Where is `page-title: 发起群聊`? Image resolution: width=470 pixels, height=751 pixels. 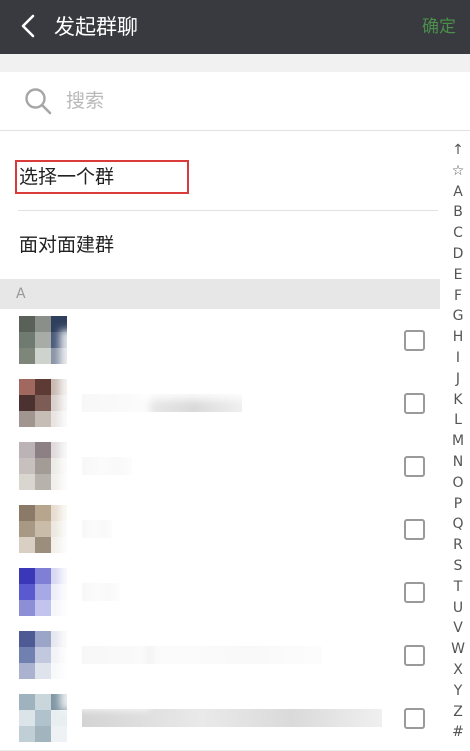 page-title: 发起群聊 is located at coordinates (96, 27).